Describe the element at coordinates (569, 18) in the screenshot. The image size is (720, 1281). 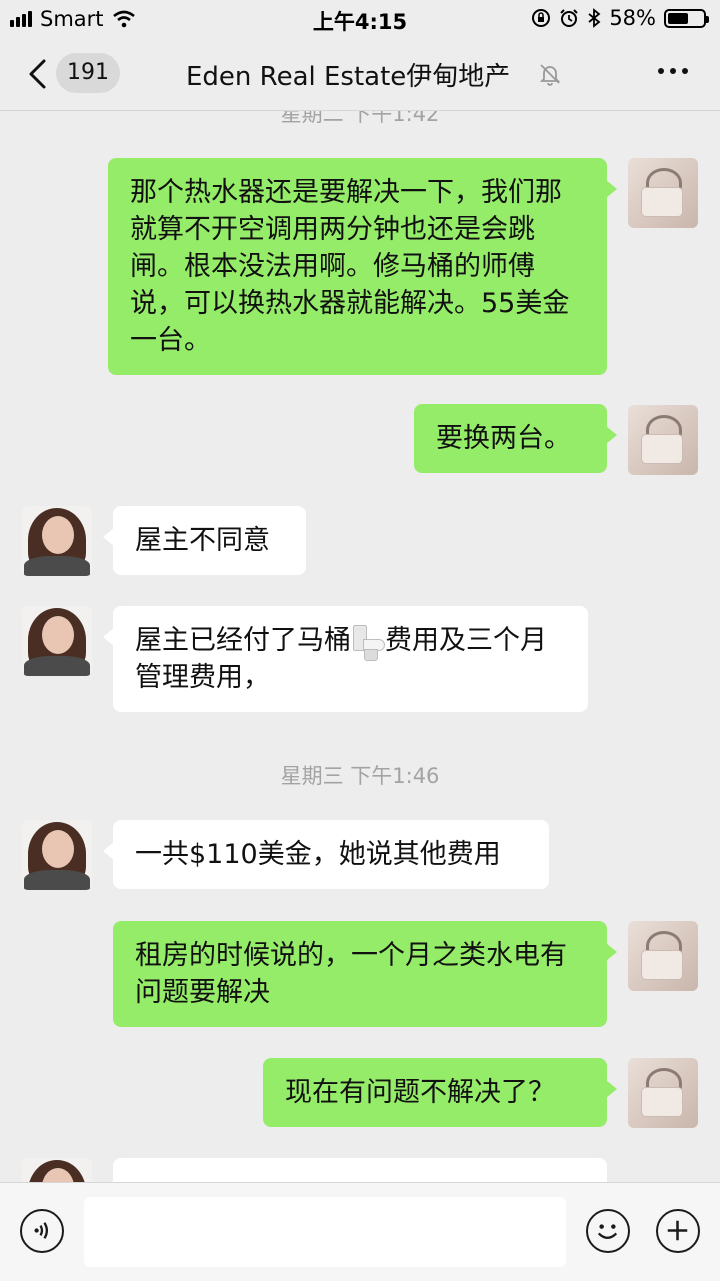
I see `alarm-icon` at that location.